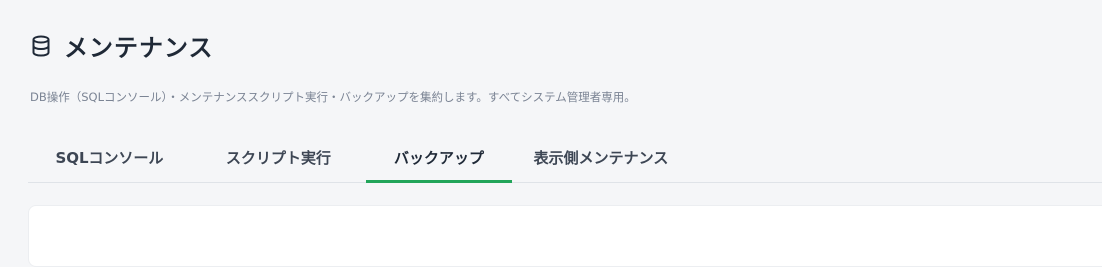  I want to click on database-icon, so click(41, 46).